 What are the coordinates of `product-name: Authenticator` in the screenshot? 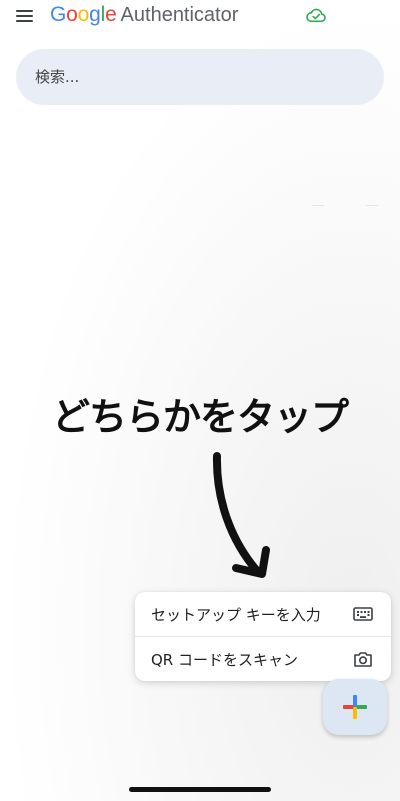 It's located at (179, 15).